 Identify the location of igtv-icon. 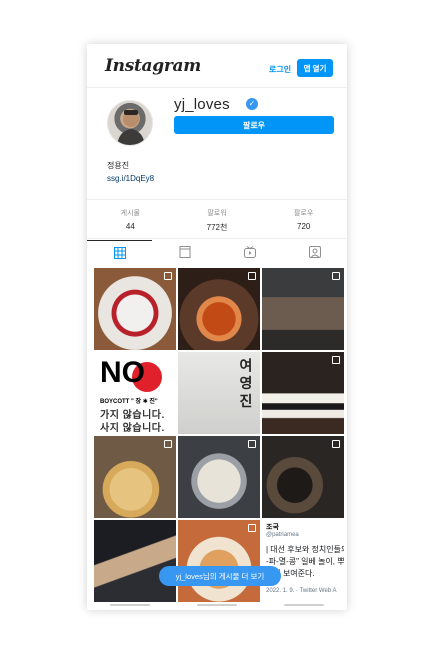
(249, 252).